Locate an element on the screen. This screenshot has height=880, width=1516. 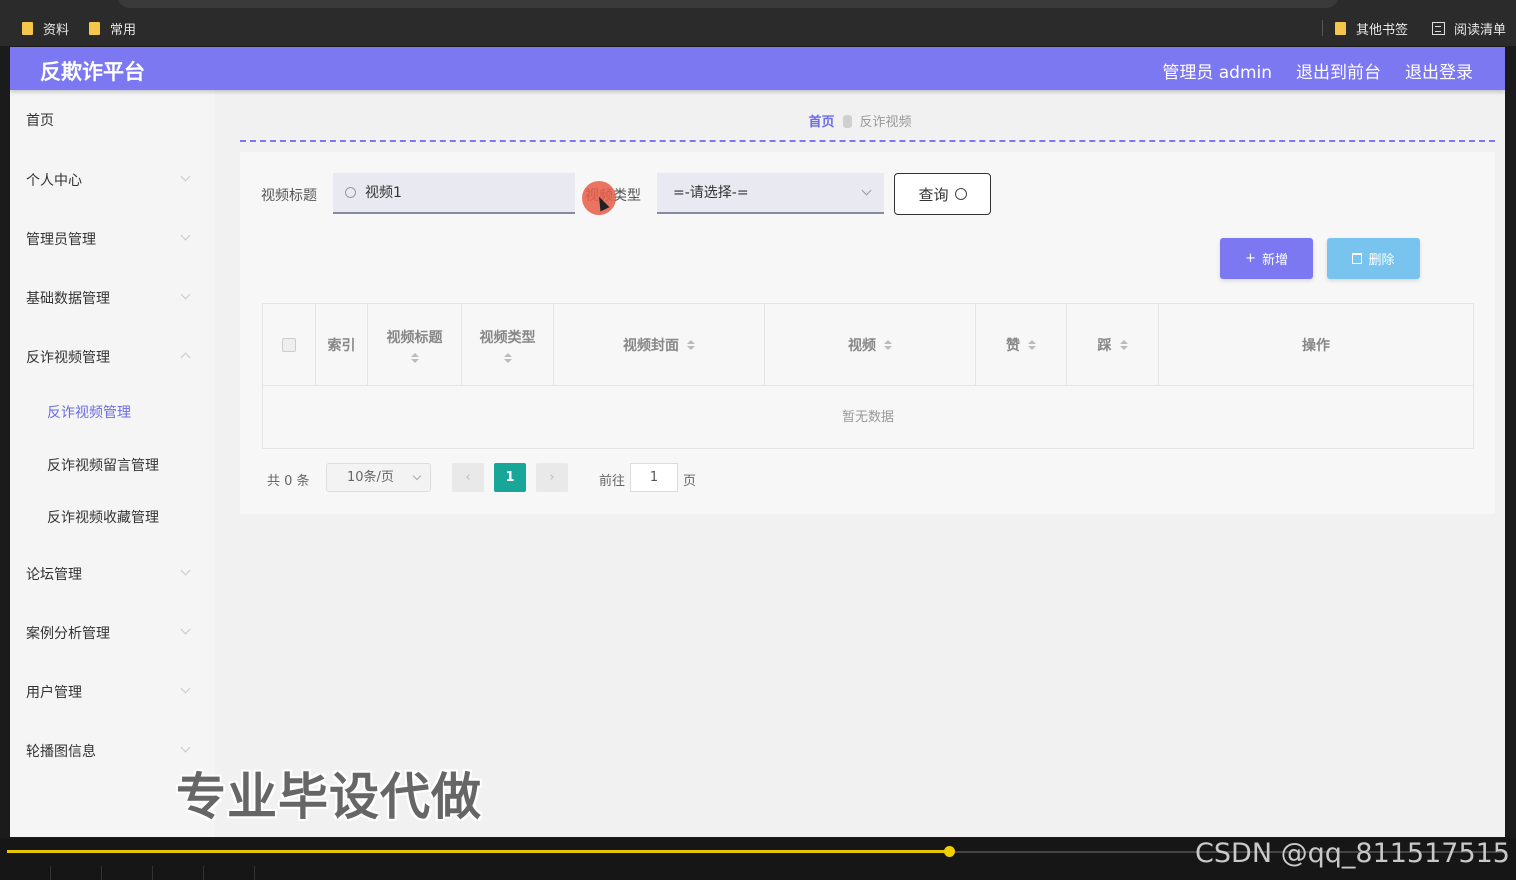
exit-to-front-link: 退出到前台 is located at coordinates (1338, 70).